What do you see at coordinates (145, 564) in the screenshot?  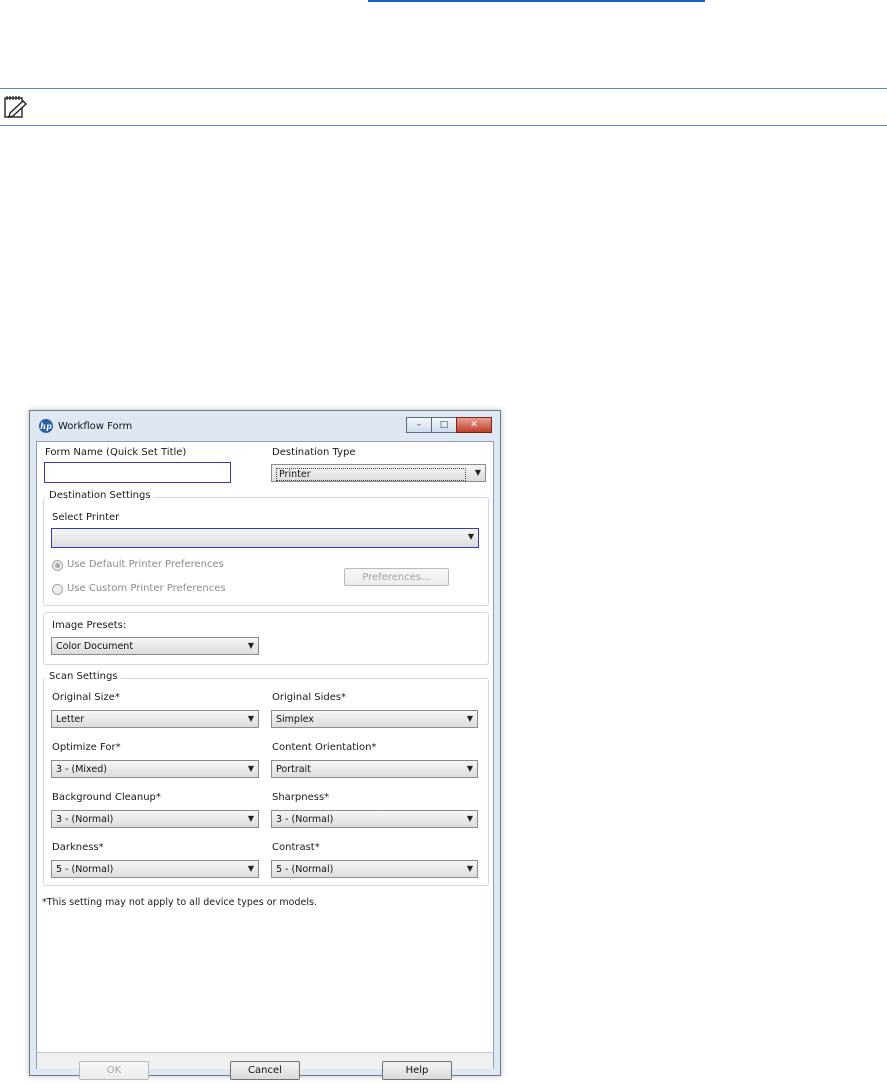 I see `default-preferences-label: Use Default Printer Preferences` at bounding box center [145, 564].